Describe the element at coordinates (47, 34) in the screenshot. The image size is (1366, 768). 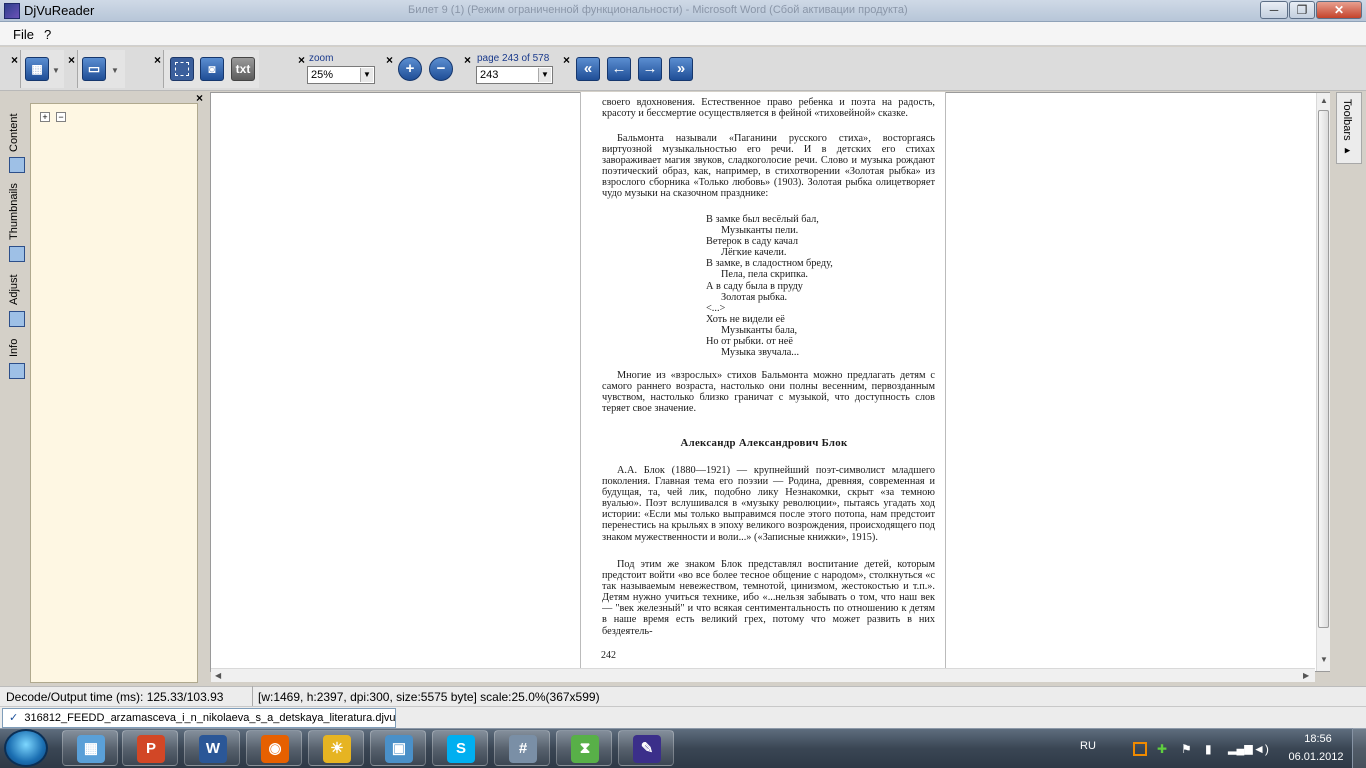
I see `menu-help: ?` at that location.